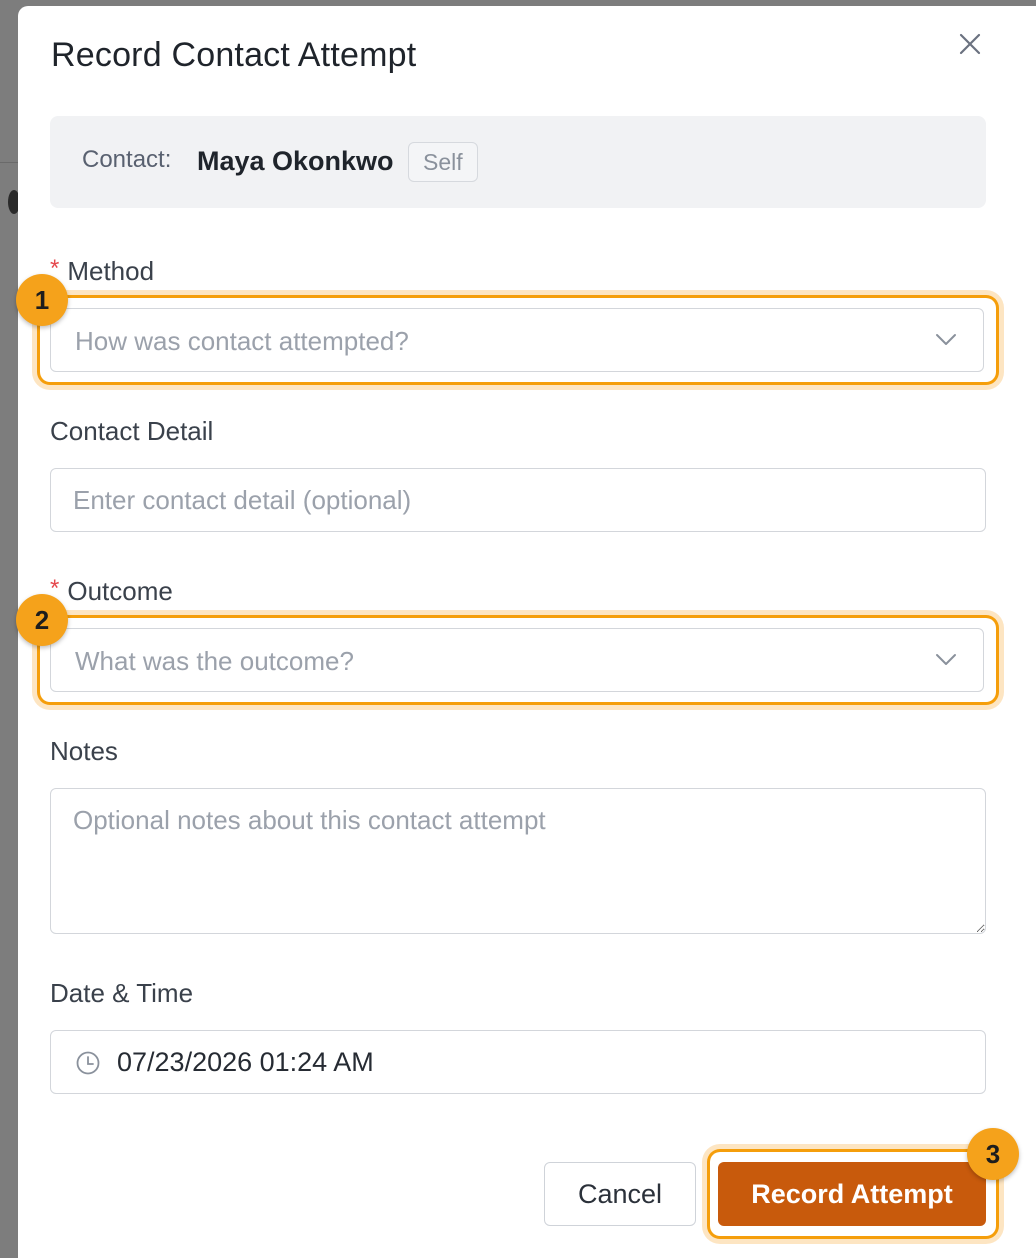 Image resolution: width=1036 pixels, height=1258 pixels. What do you see at coordinates (214, 661) in the screenshot?
I see `outcome-placeholder: What was the outcome?` at bounding box center [214, 661].